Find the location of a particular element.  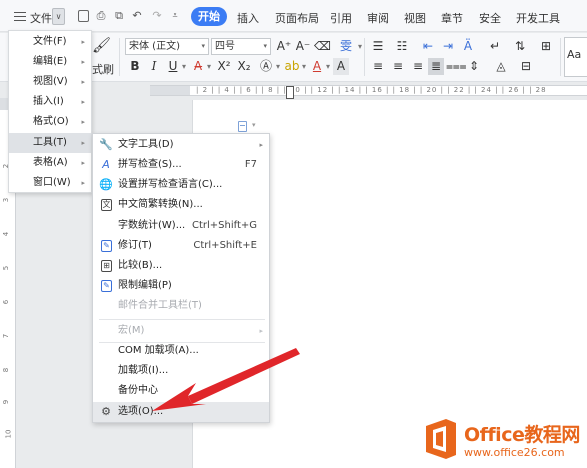

paragraph-layout-dropdown-icon: ▾ is located at coordinates (254, 125).